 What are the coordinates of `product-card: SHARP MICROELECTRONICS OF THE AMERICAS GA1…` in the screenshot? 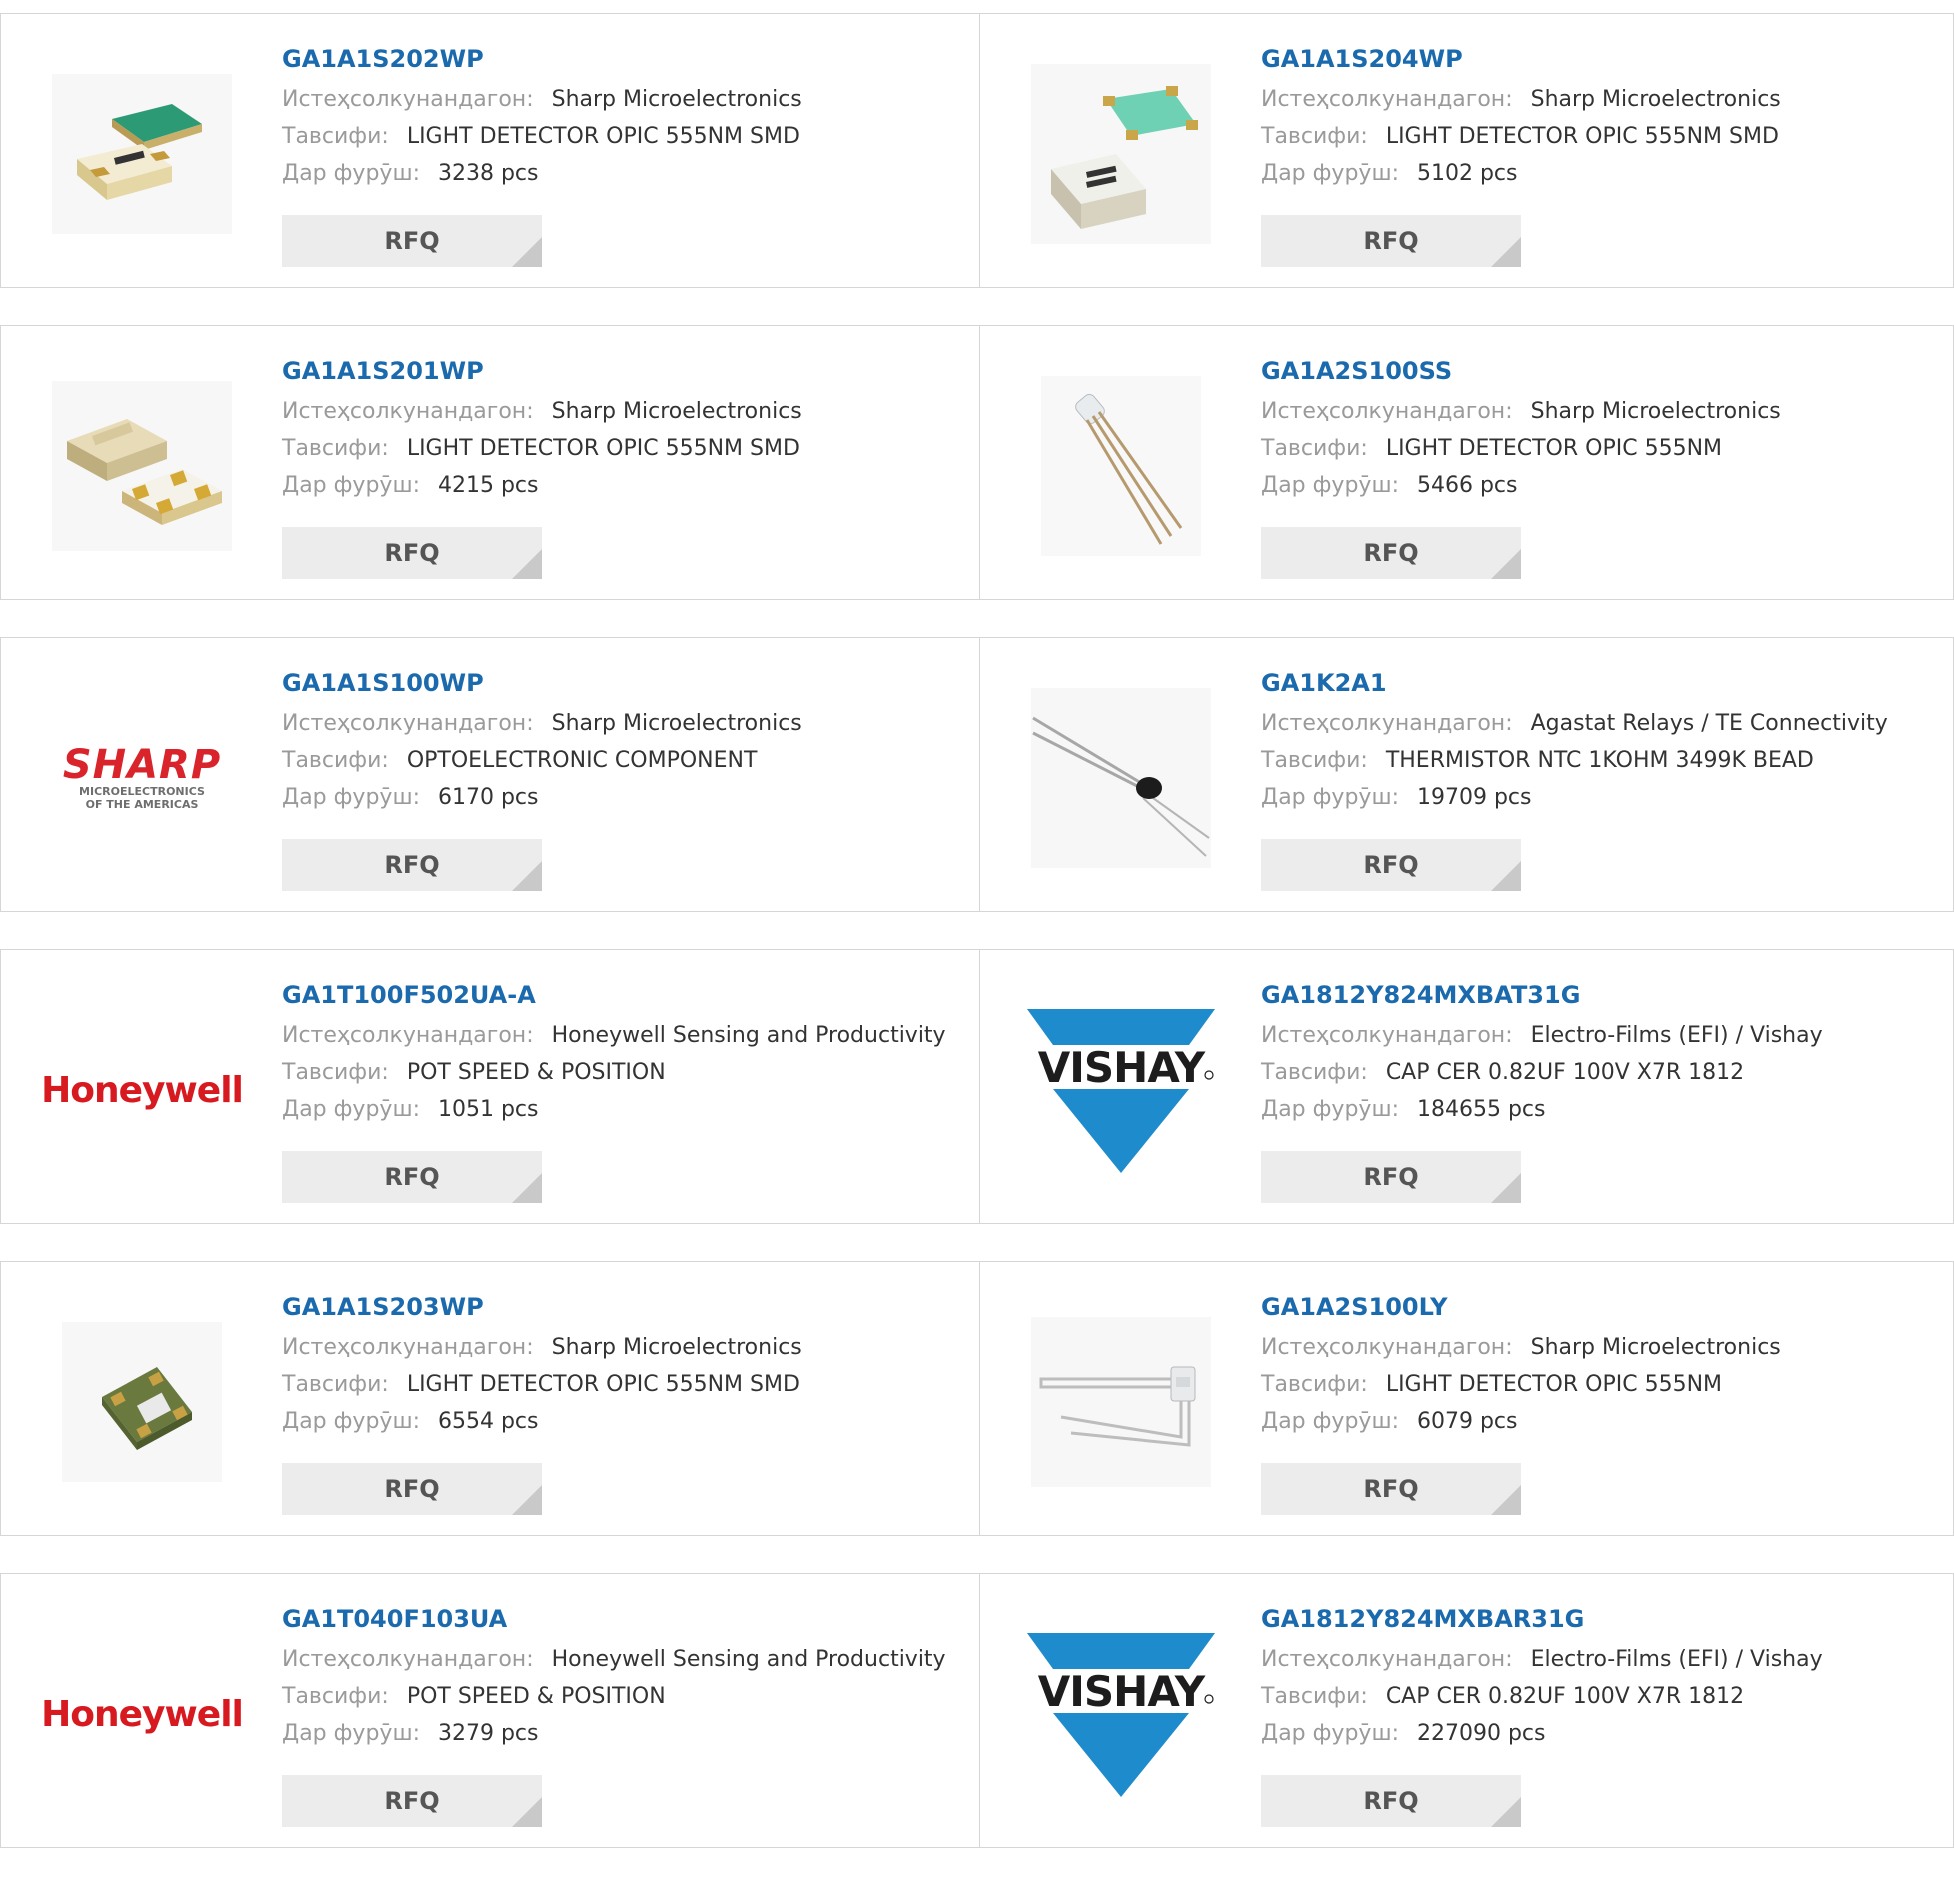 It's located at (490, 774).